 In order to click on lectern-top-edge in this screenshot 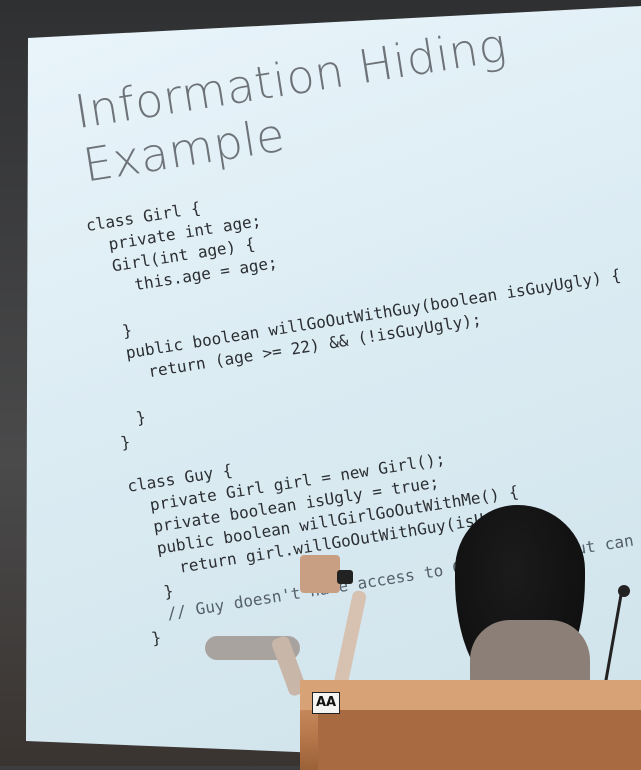, I will do `click(470, 695)`.